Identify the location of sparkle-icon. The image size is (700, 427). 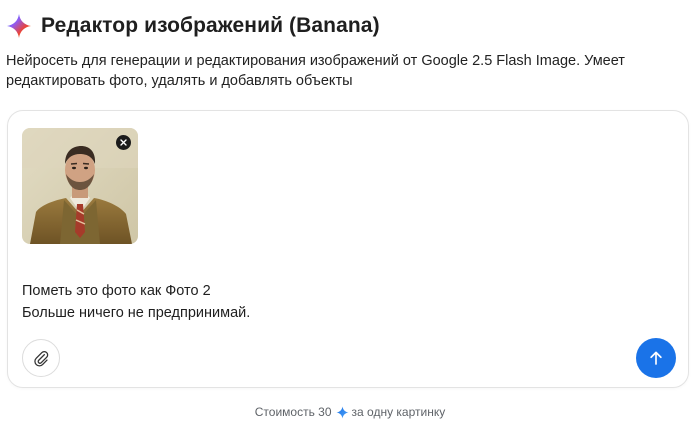
(342, 412).